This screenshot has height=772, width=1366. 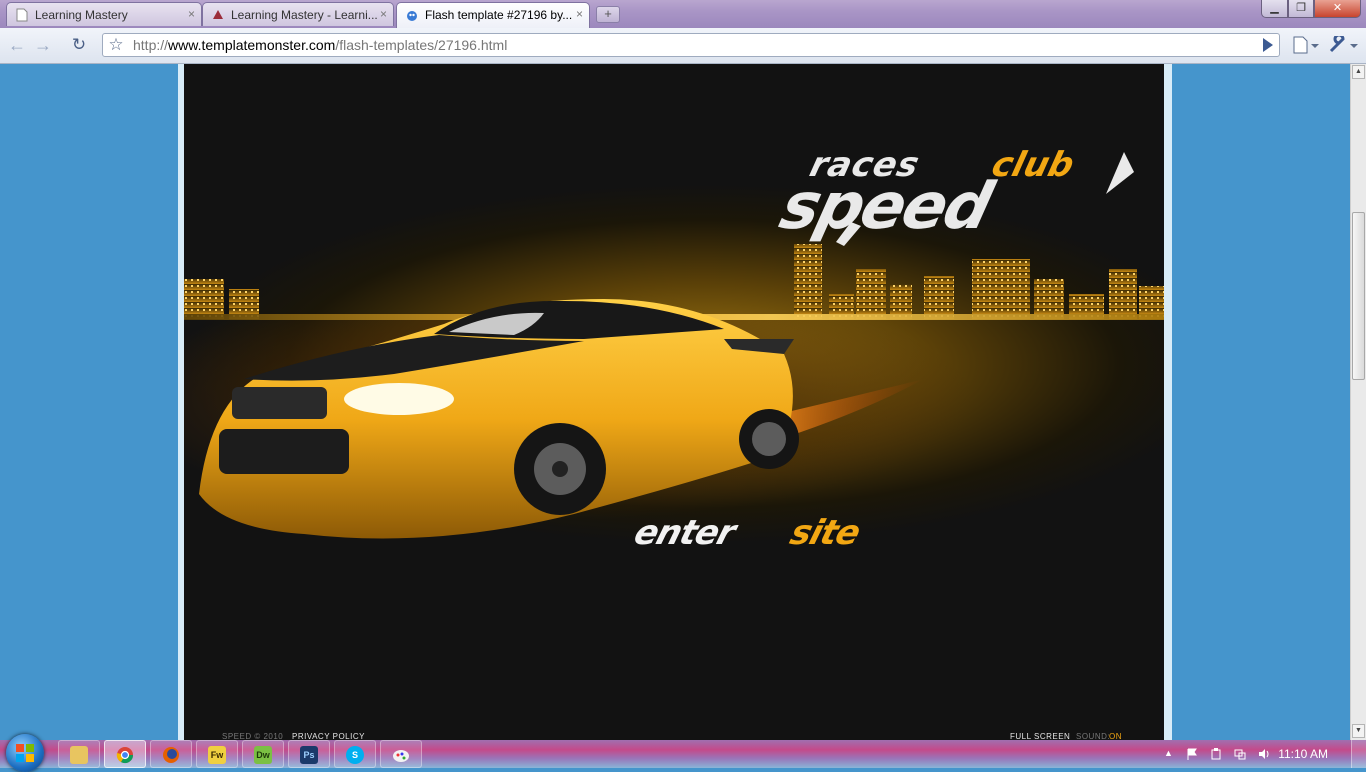 I want to click on start-button, so click(x=25, y=753).